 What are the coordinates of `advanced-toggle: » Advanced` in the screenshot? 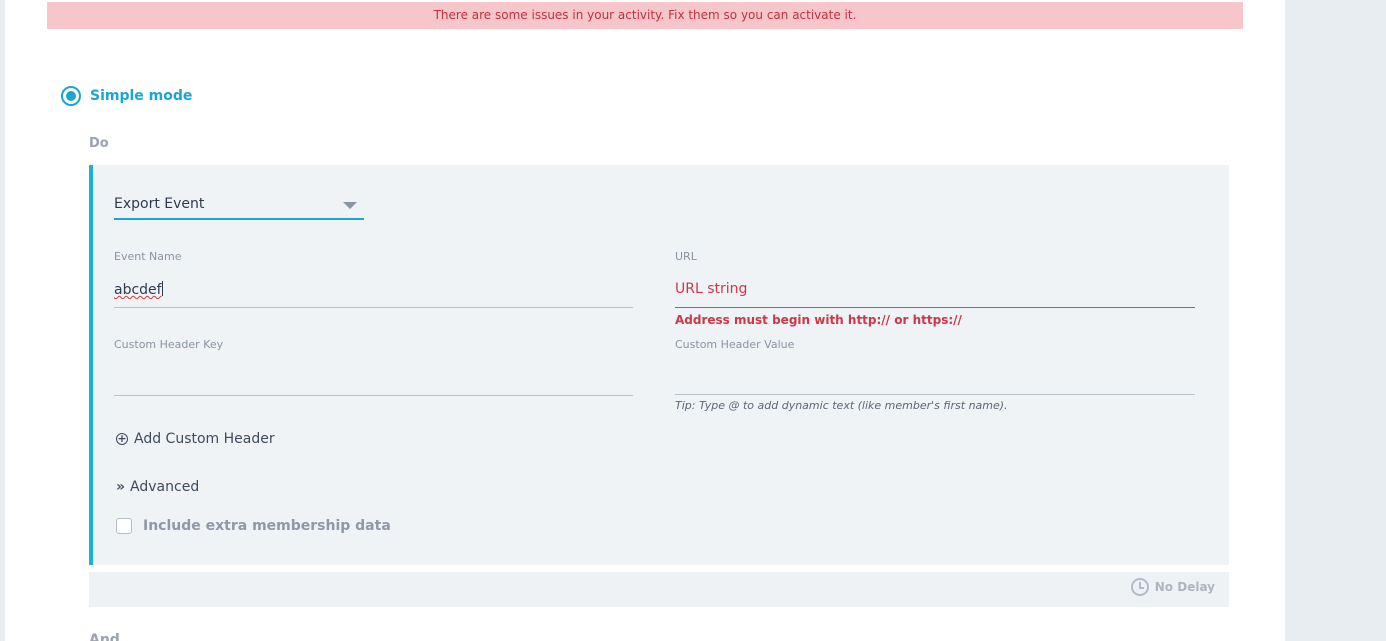 It's located at (157, 487).